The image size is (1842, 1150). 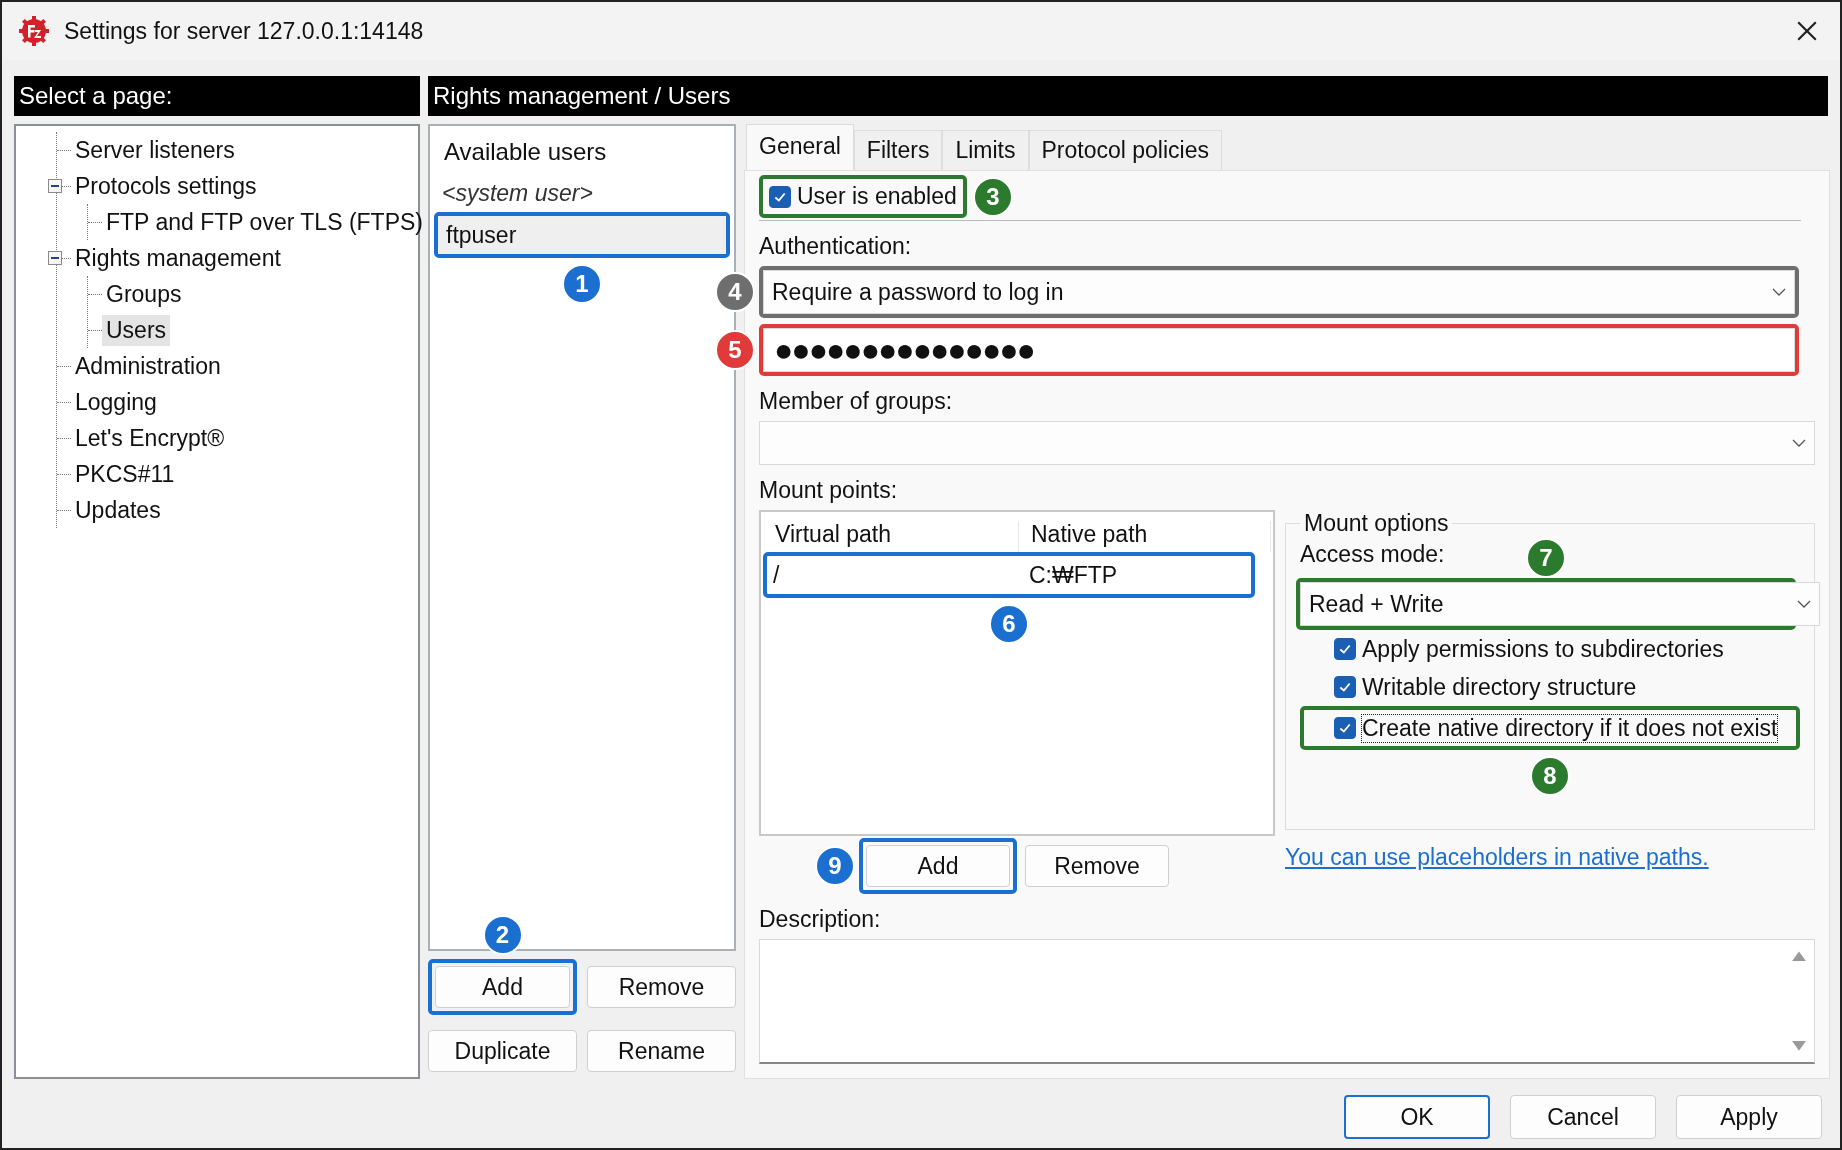 I want to click on tab: Limits, so click(x=985, y=150).